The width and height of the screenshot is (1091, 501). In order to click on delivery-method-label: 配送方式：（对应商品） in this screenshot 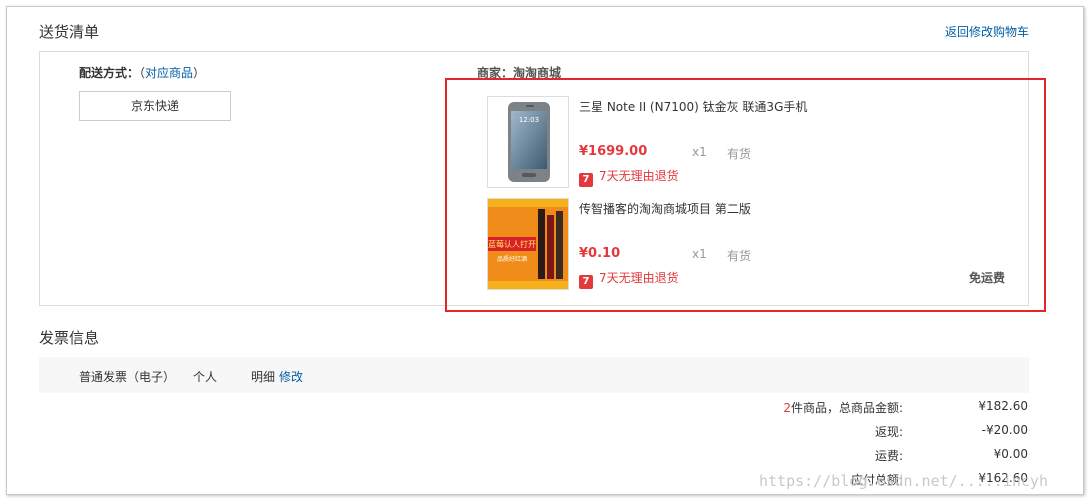, I will do `click(142, 72)`.